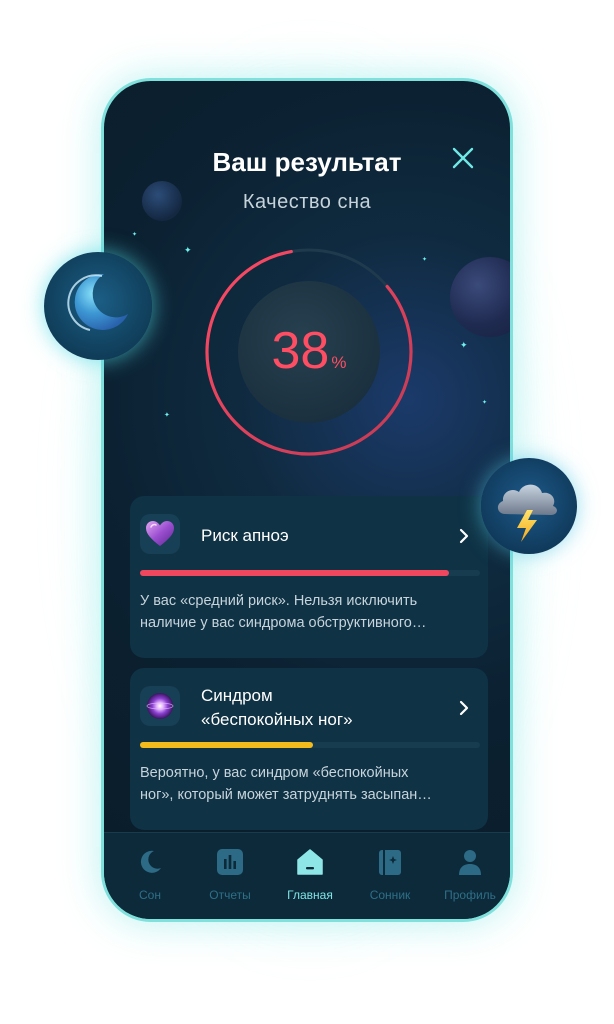  I want to click on tab-home: Главная, so click(310, 874).